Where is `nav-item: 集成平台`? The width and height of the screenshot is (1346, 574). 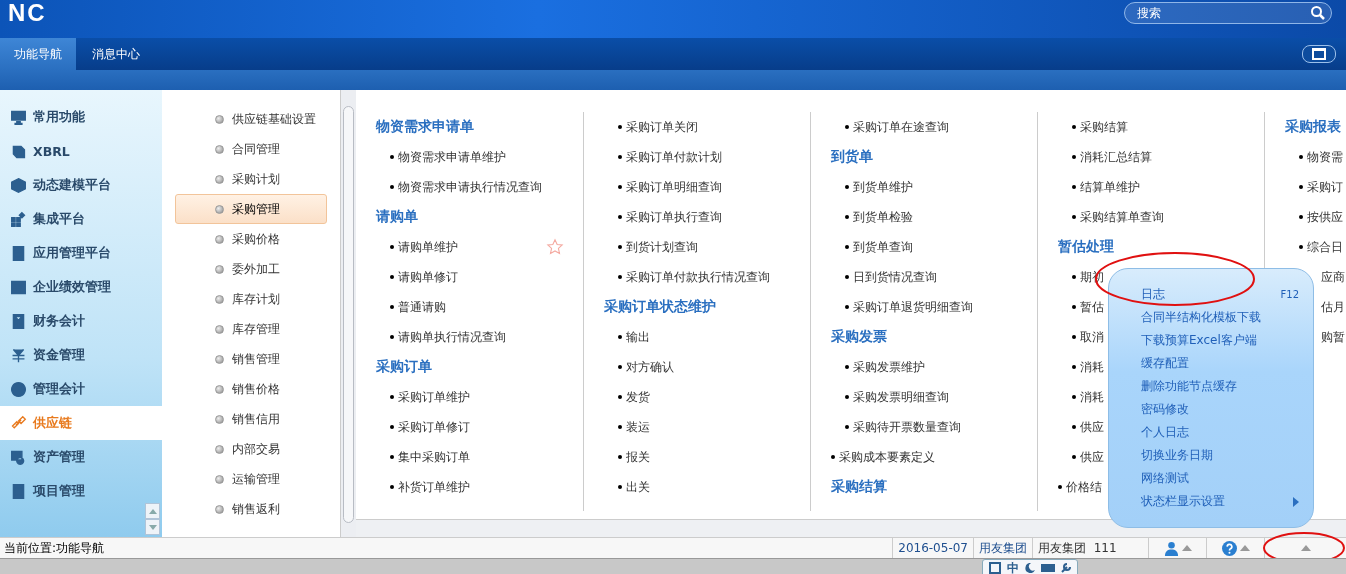
nav-item: 集成平台 is located at coordinates (81, 219).